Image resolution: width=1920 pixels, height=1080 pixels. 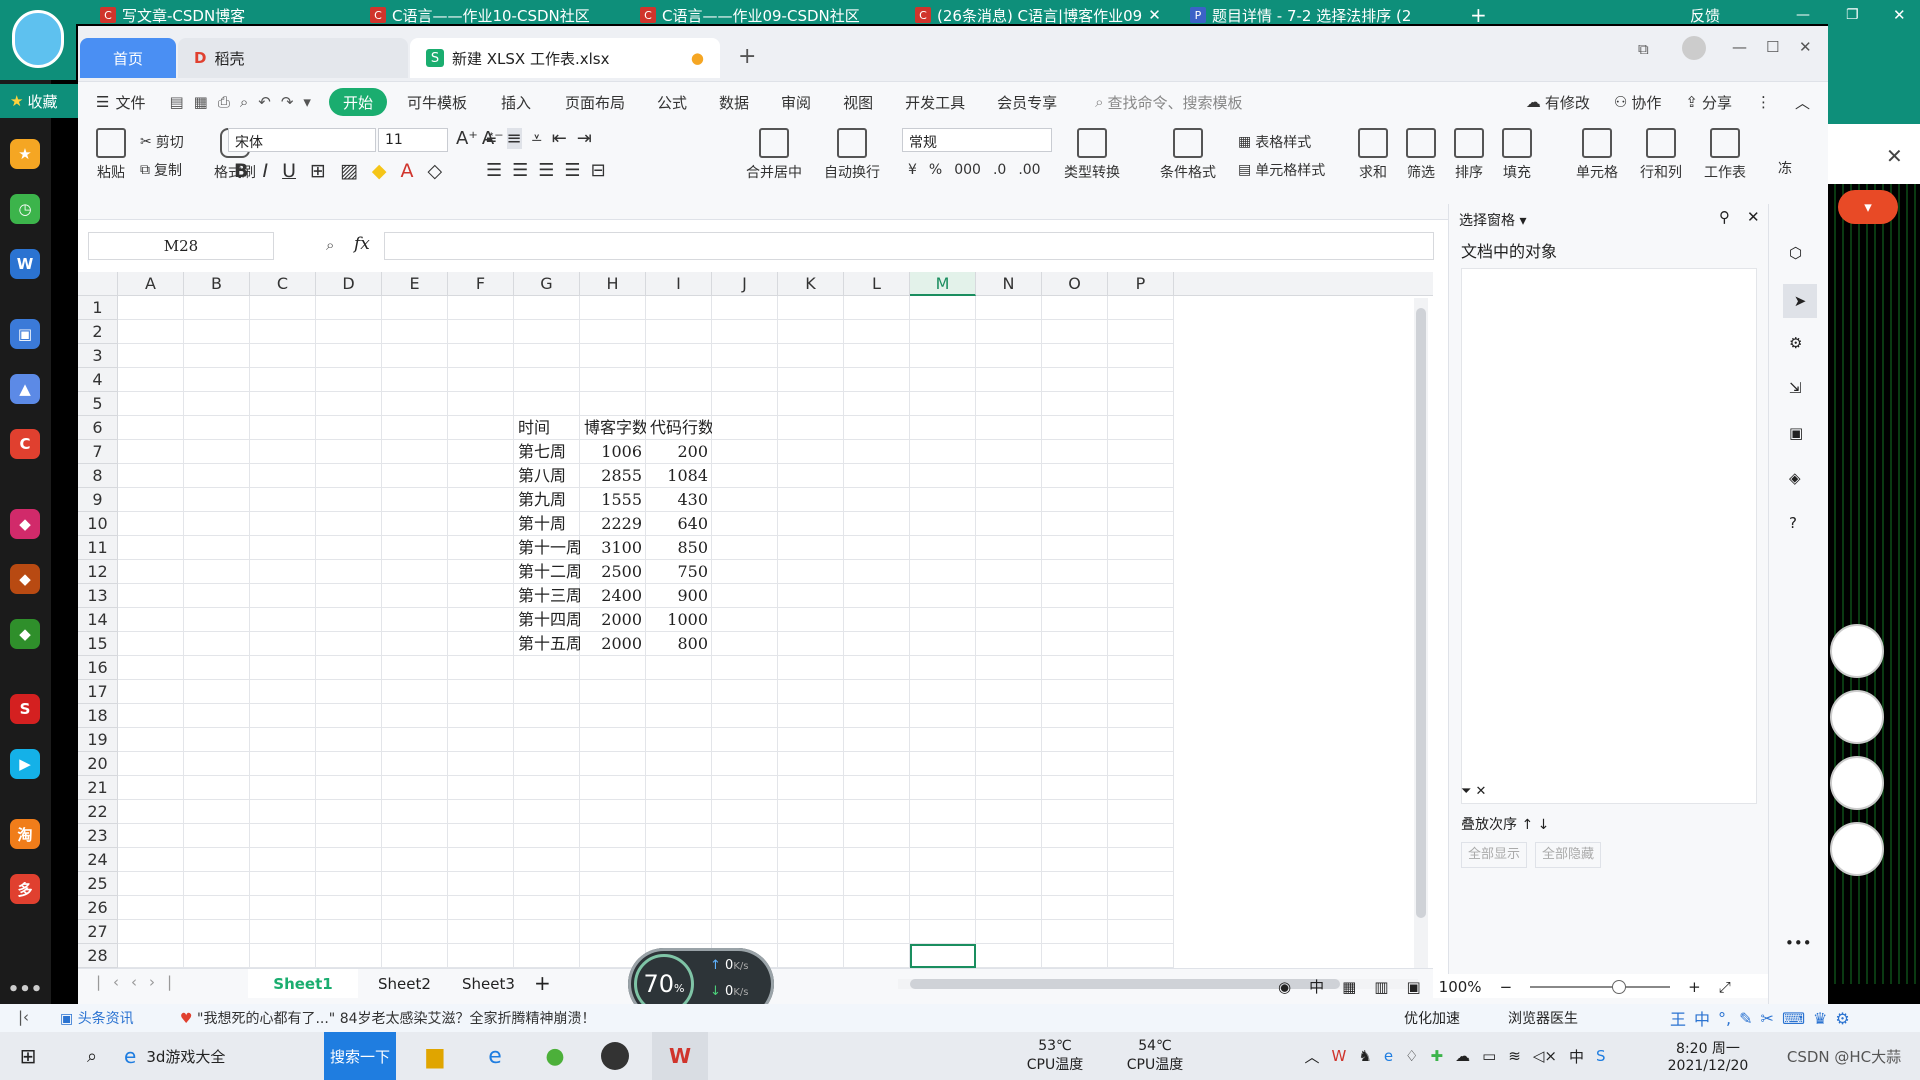 I want to click on news-headline: ♥ "我想死的心都有了..." 84岁老太感染艾滋？全家折腾精神崩溃！, so click(x=388, y=1018).